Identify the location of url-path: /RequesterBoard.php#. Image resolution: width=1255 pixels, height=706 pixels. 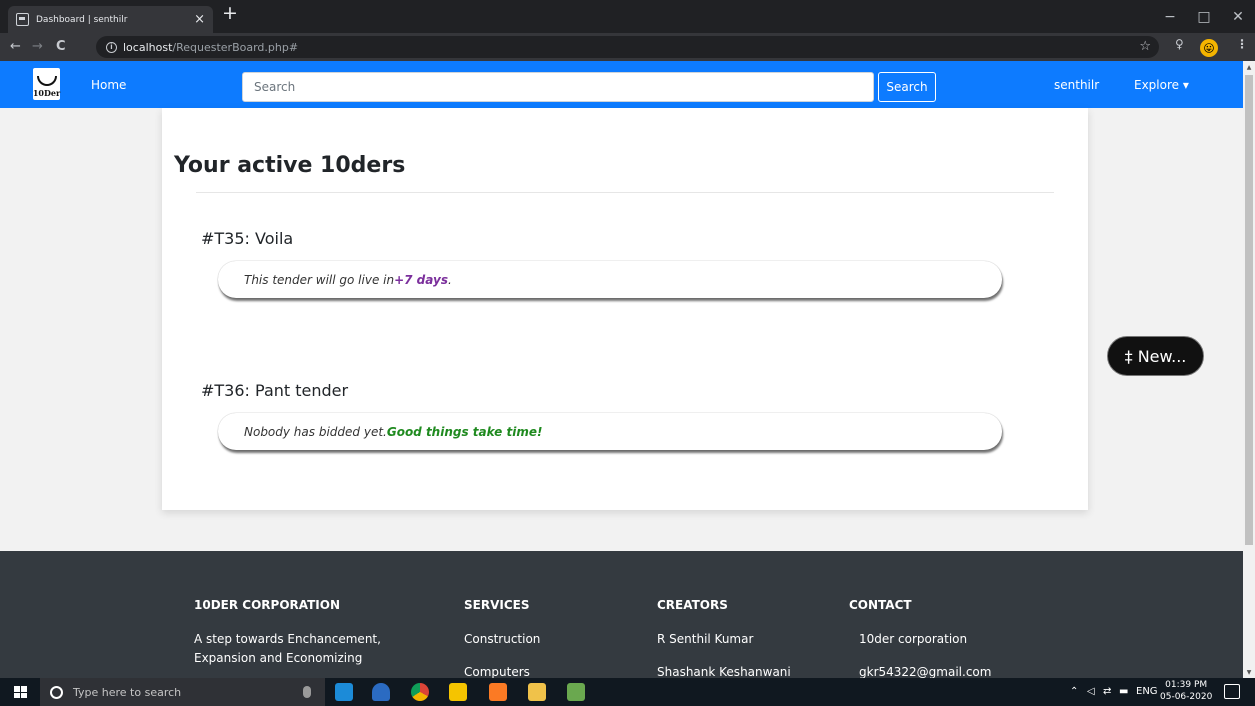
(235, 47).